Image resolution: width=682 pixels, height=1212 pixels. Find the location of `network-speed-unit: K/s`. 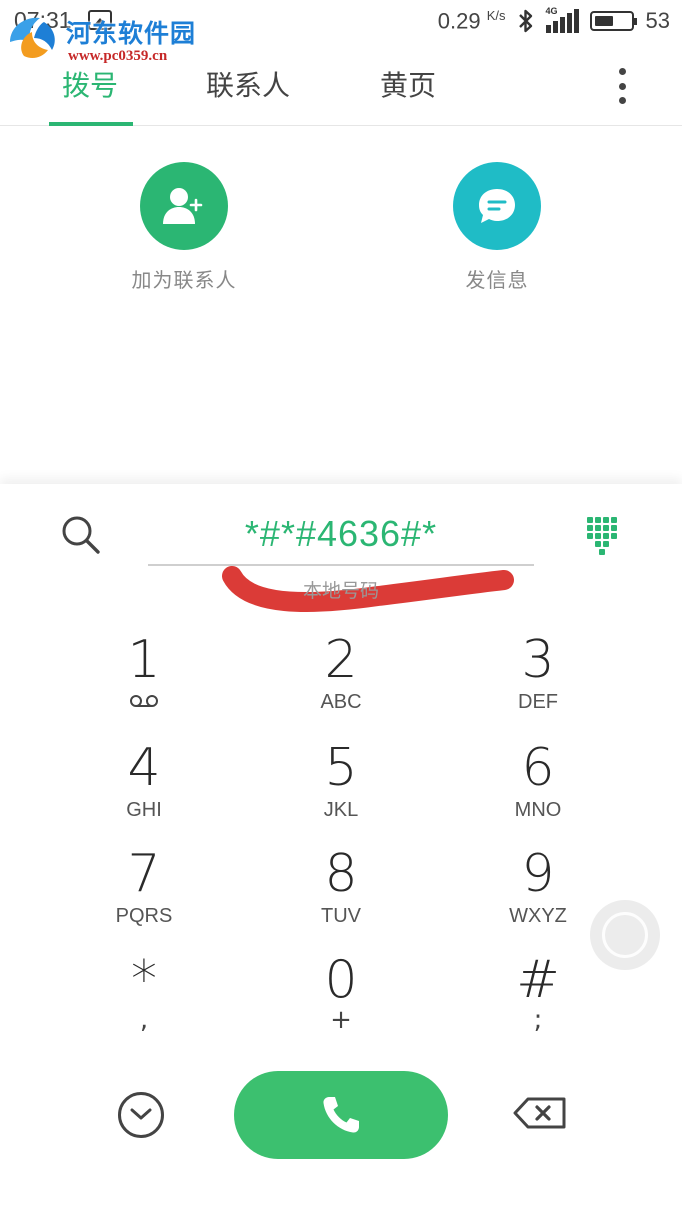

network-speed-unit: K/s is located at coordinates (496, 15).